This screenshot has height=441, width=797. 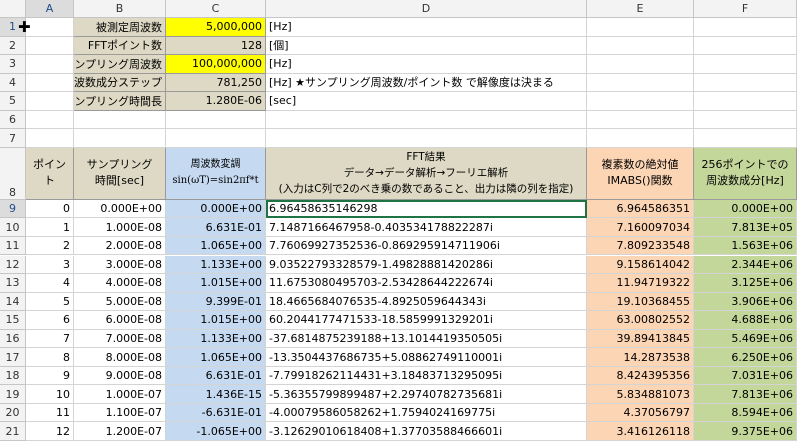 I want to click on param-value: 5,000,000, so click(x=216, y=27).